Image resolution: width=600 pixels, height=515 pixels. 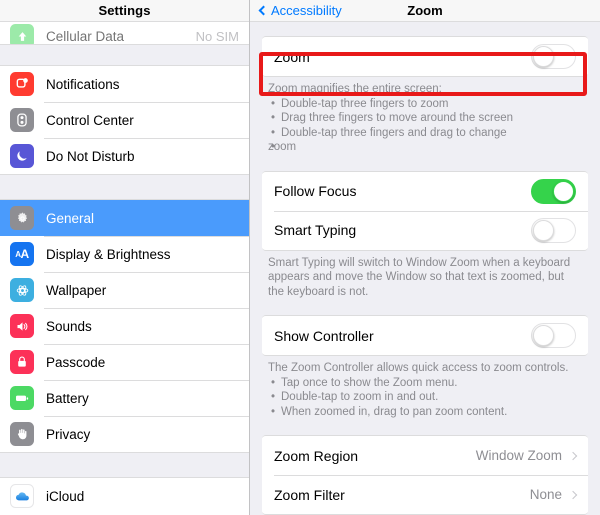 What do you see at coordinates (22, 496) in the screenshot?
I see `icloud-icon` at bounding box center [22, 496].